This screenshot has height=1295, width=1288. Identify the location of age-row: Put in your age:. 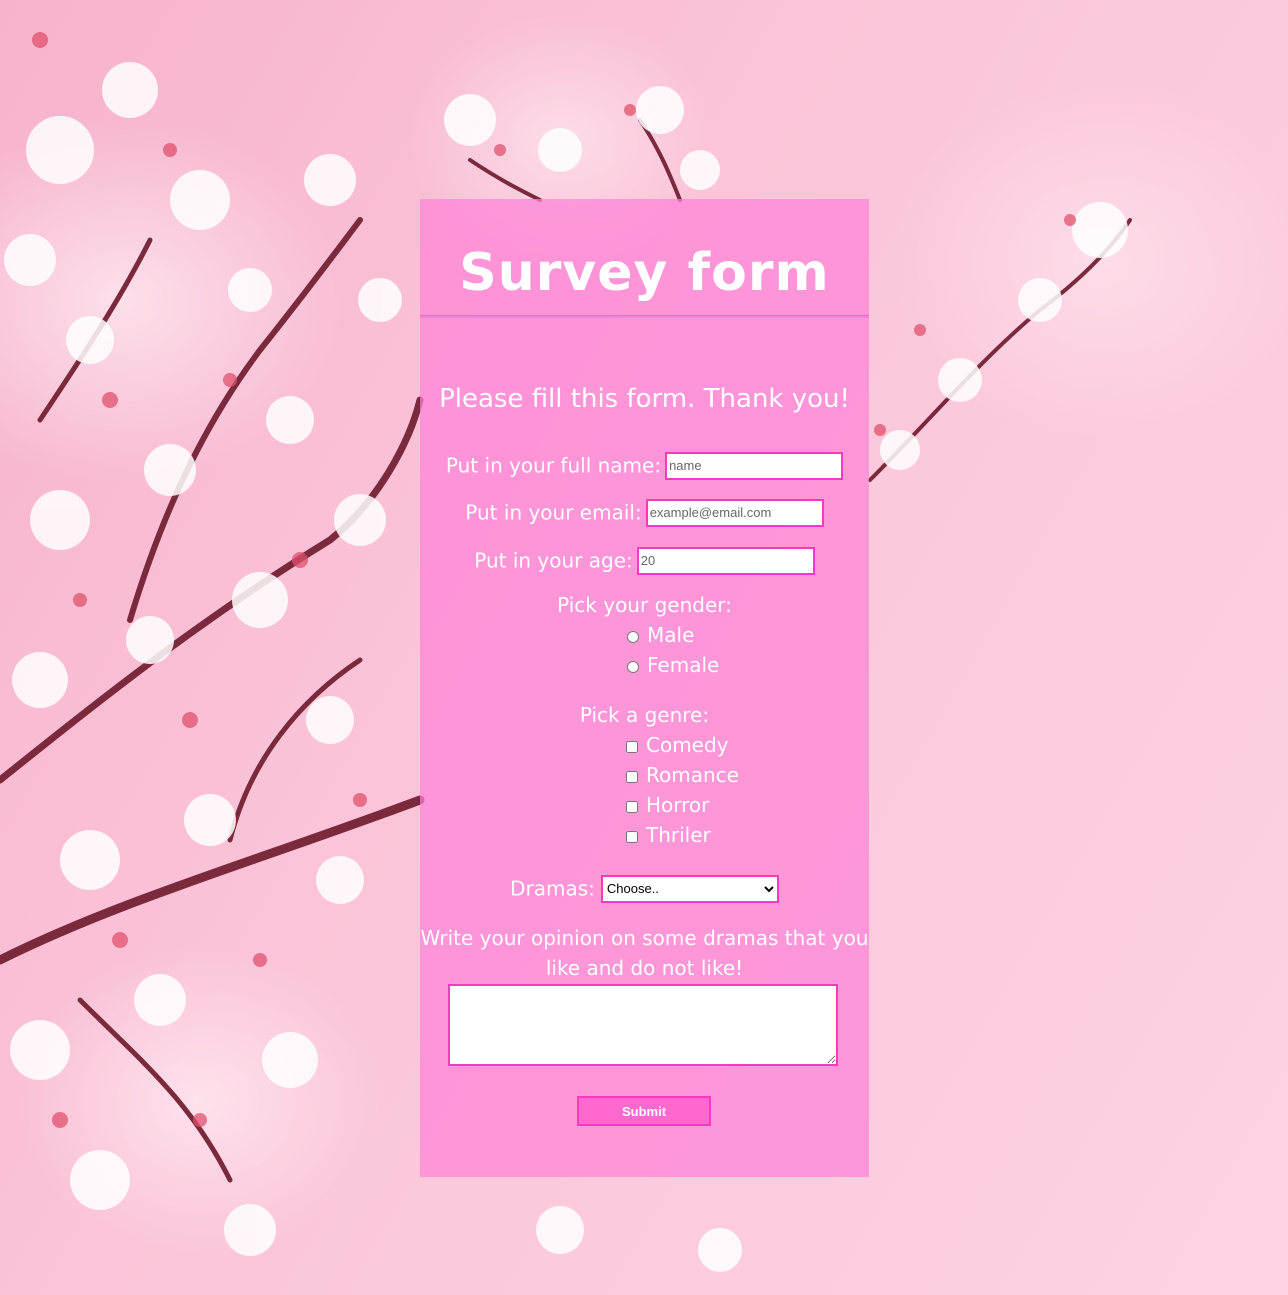
(644, 560).